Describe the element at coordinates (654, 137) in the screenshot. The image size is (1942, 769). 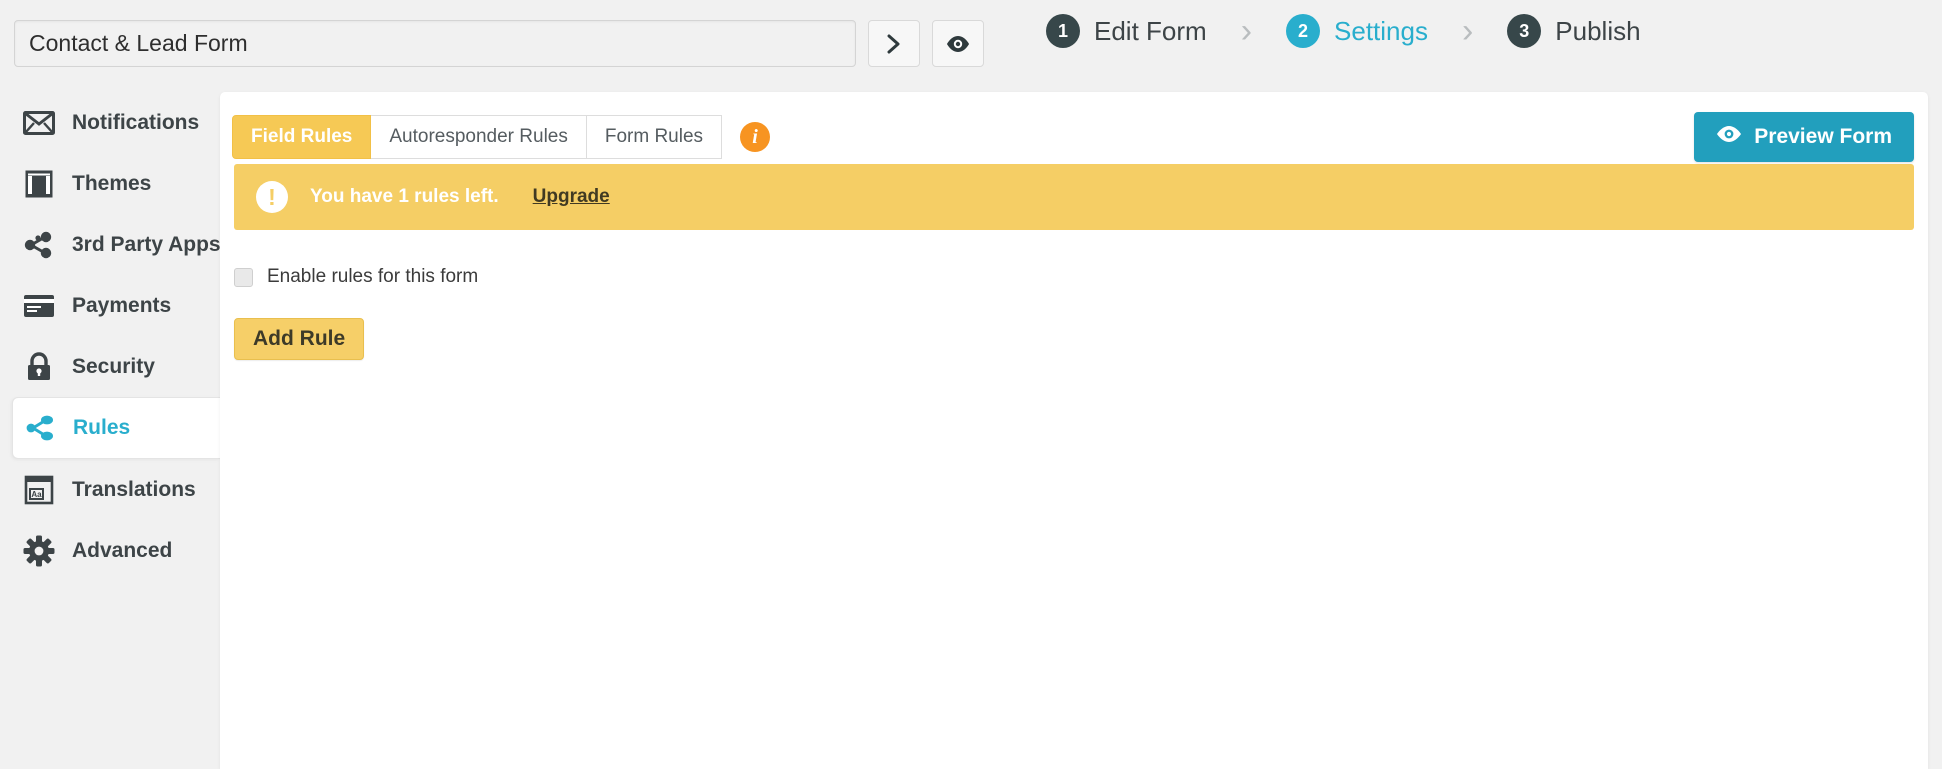
I see `tab-form-rules: Form Rules` at that location.